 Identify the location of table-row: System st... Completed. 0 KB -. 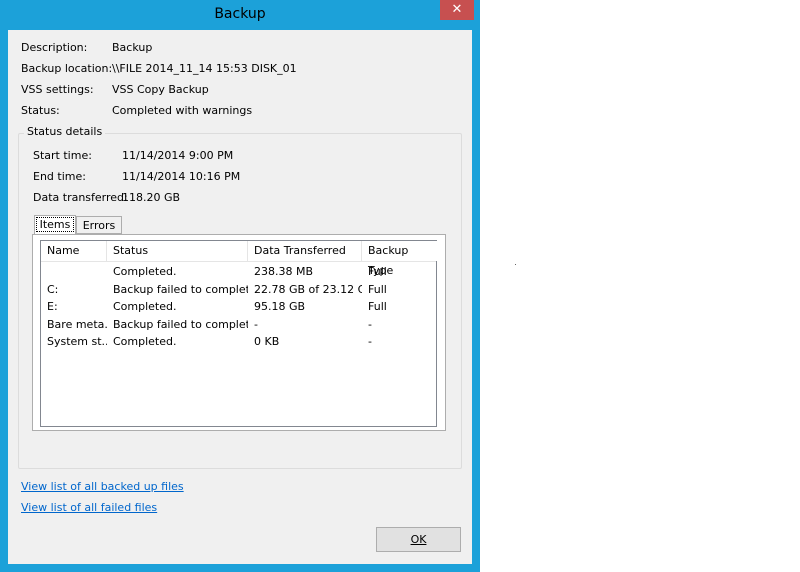
(239, 341).